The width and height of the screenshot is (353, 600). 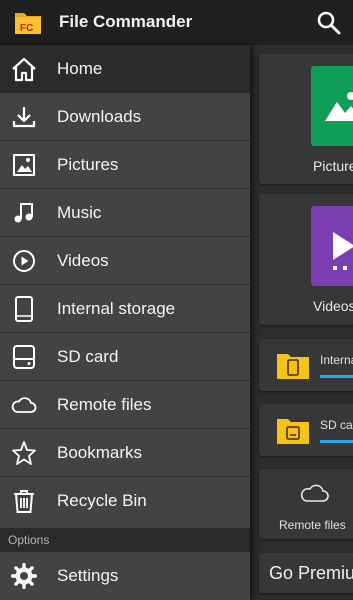 What do you see at coordinates (293, 431) in the screenshot?
I see `folder-sd-icon` at bounding box center [293, 431].